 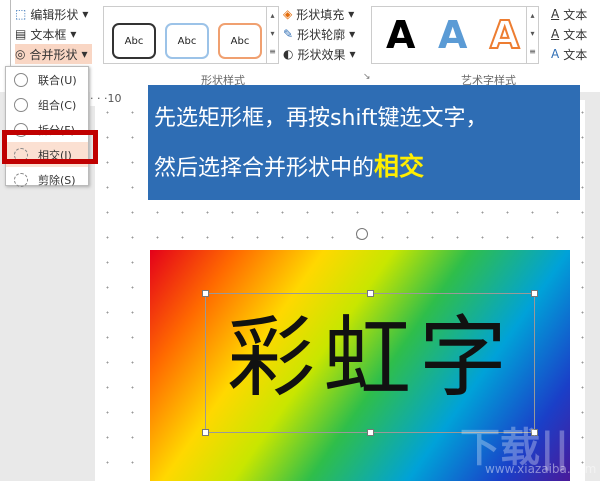 I want to click on highlight-box, so click(x=50, y=147).